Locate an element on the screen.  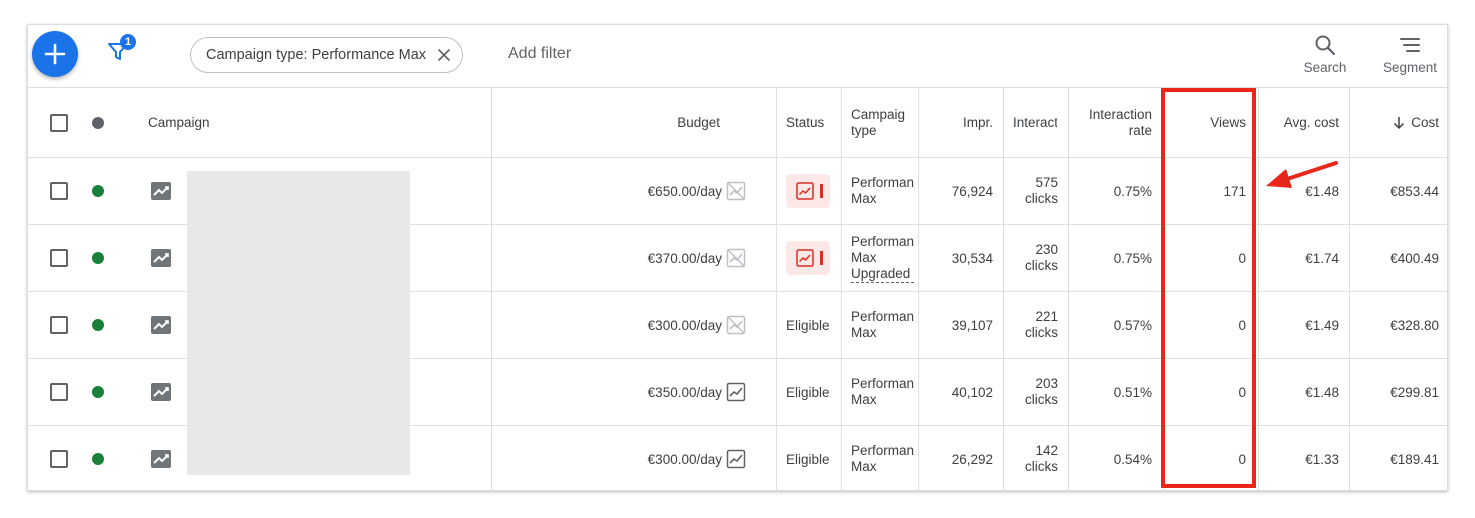
close-icon is located at coordinates (444, 55).